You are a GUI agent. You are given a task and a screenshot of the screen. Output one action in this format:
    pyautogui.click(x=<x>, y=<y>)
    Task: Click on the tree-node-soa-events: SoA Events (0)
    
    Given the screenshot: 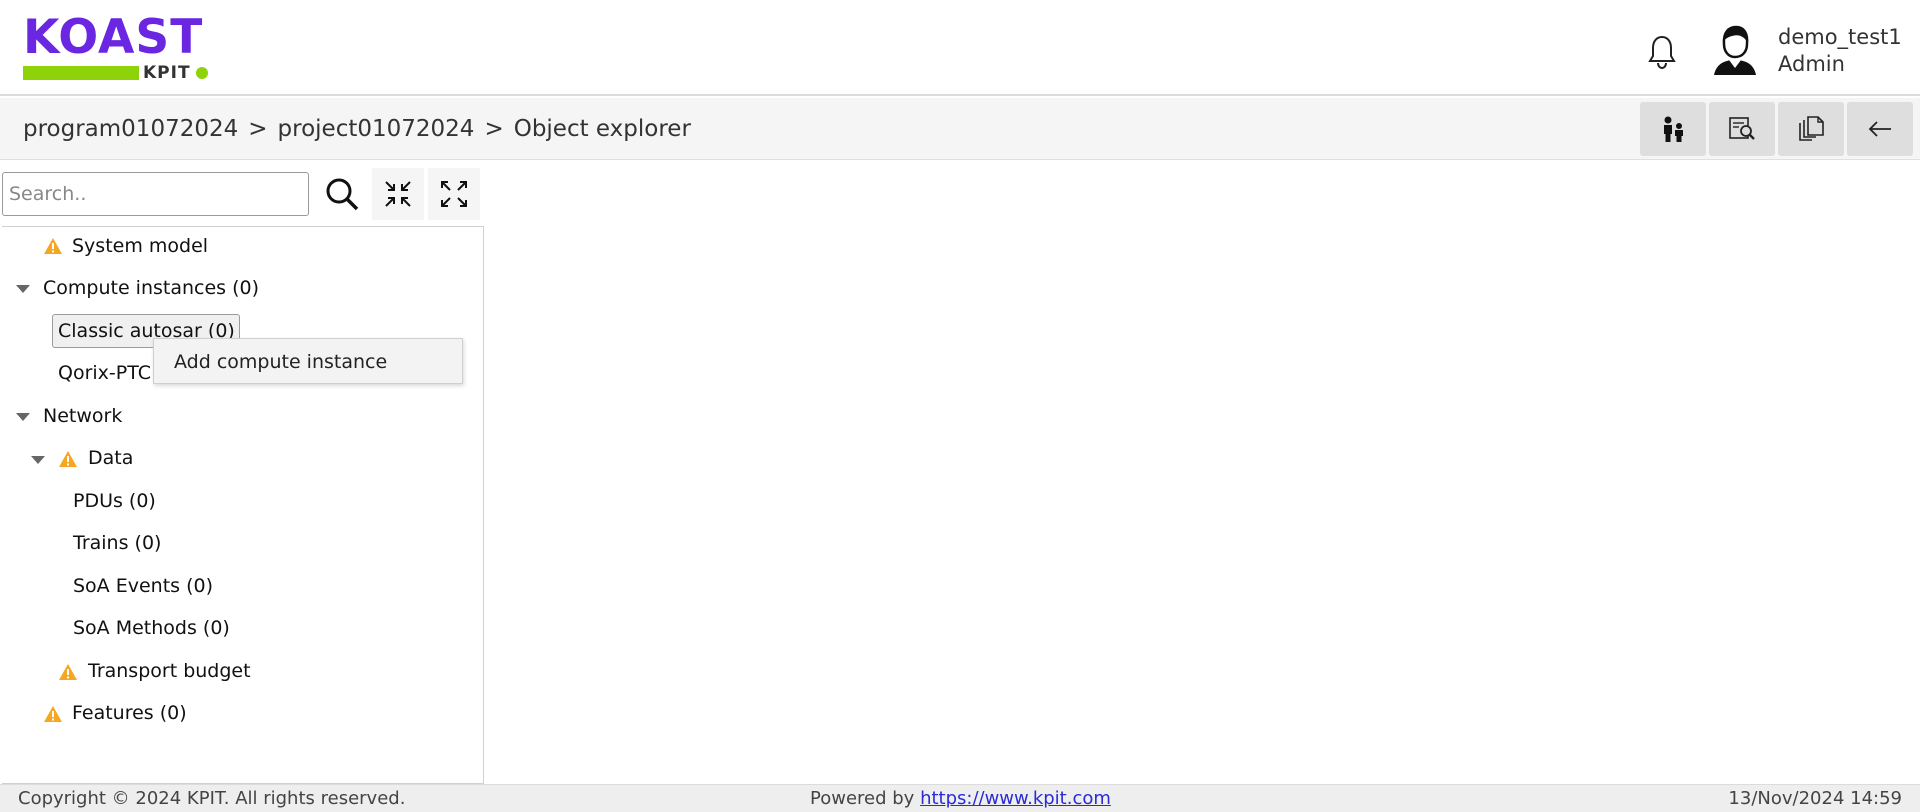 What is the action you would take?
    pyautogui.click(x=143, y=586)
    